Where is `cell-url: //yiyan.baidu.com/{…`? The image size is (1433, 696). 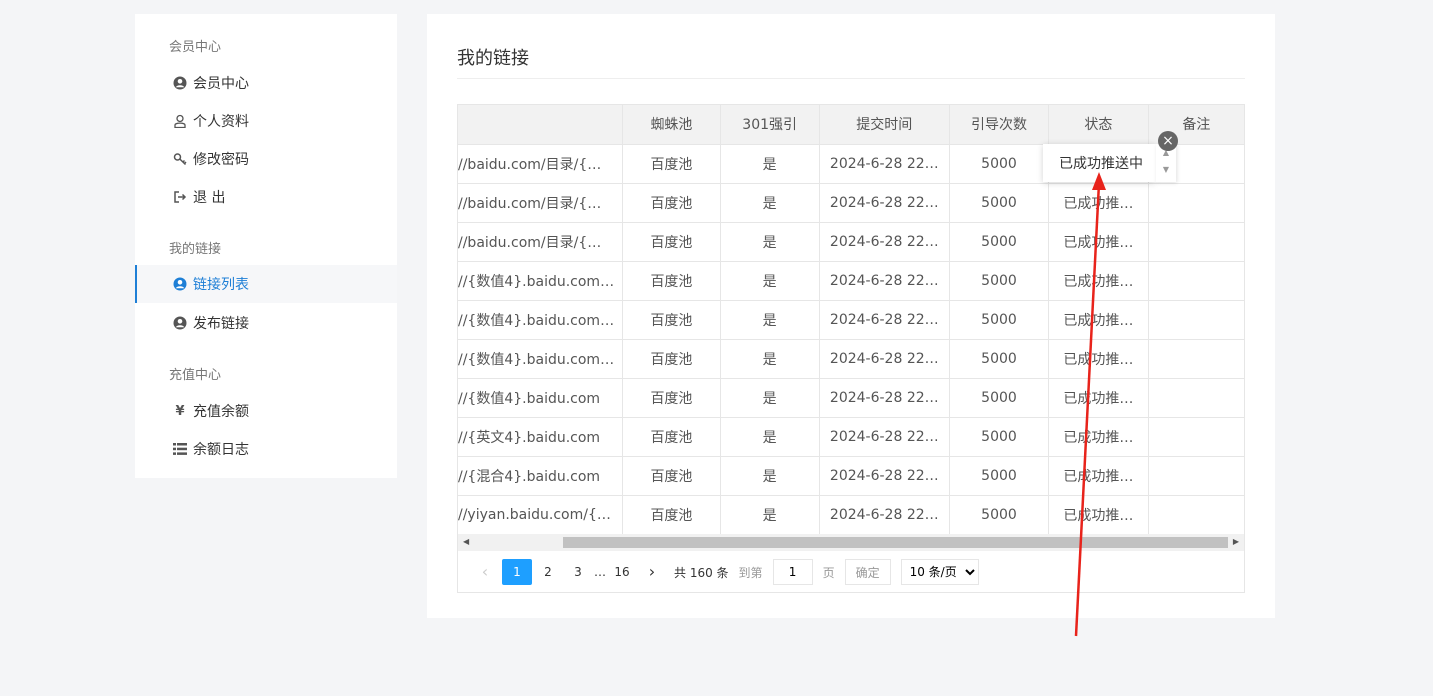
cell-url: //yiyan.baidu.com/{… is located at coordinates (541, 515).